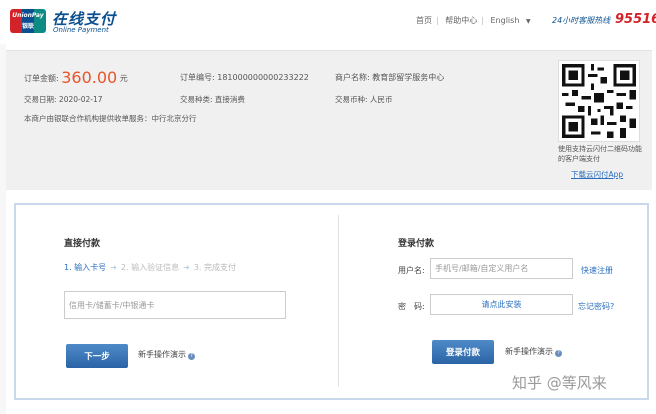 The height and width of the screenshot is (414, 656). What do you see at coordinates (97, 356) in the screenshot?
I see `next-step-button: 下一步` at bounding box center [97, 356].